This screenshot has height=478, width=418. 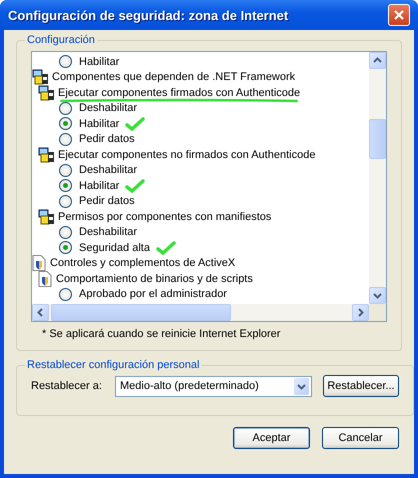 I want to click on horizontal-scrollbar, so click(x=200, y=312).